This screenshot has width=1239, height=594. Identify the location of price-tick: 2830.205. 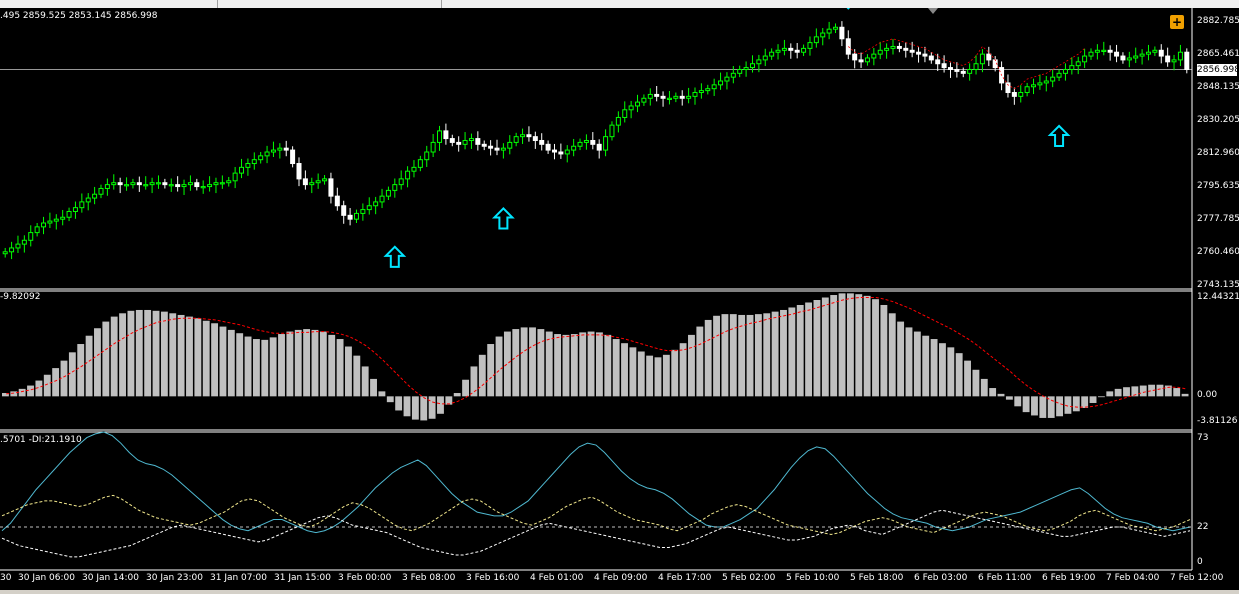
(1218, 120).